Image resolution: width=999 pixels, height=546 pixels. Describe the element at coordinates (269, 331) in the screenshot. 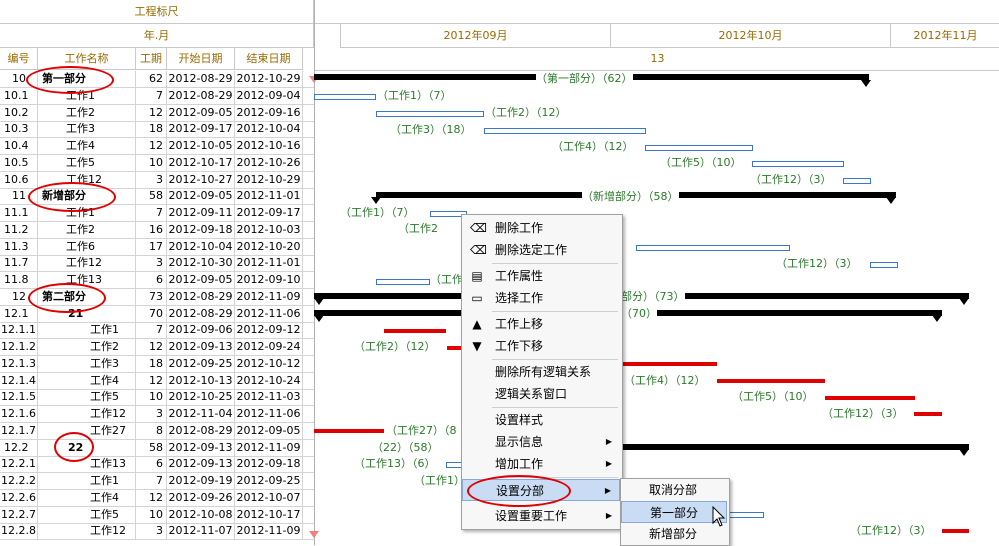

I see `cell-end: 2012-09-12` at that location.